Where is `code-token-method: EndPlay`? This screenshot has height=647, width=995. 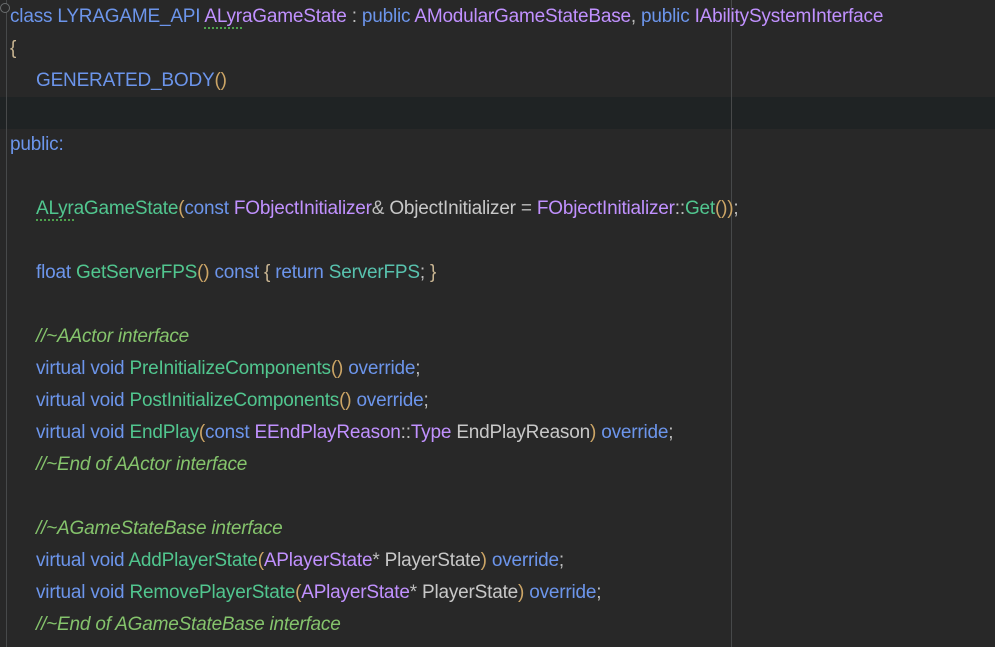
code-token-method: EndPlay is located at coordinates (164, 432).